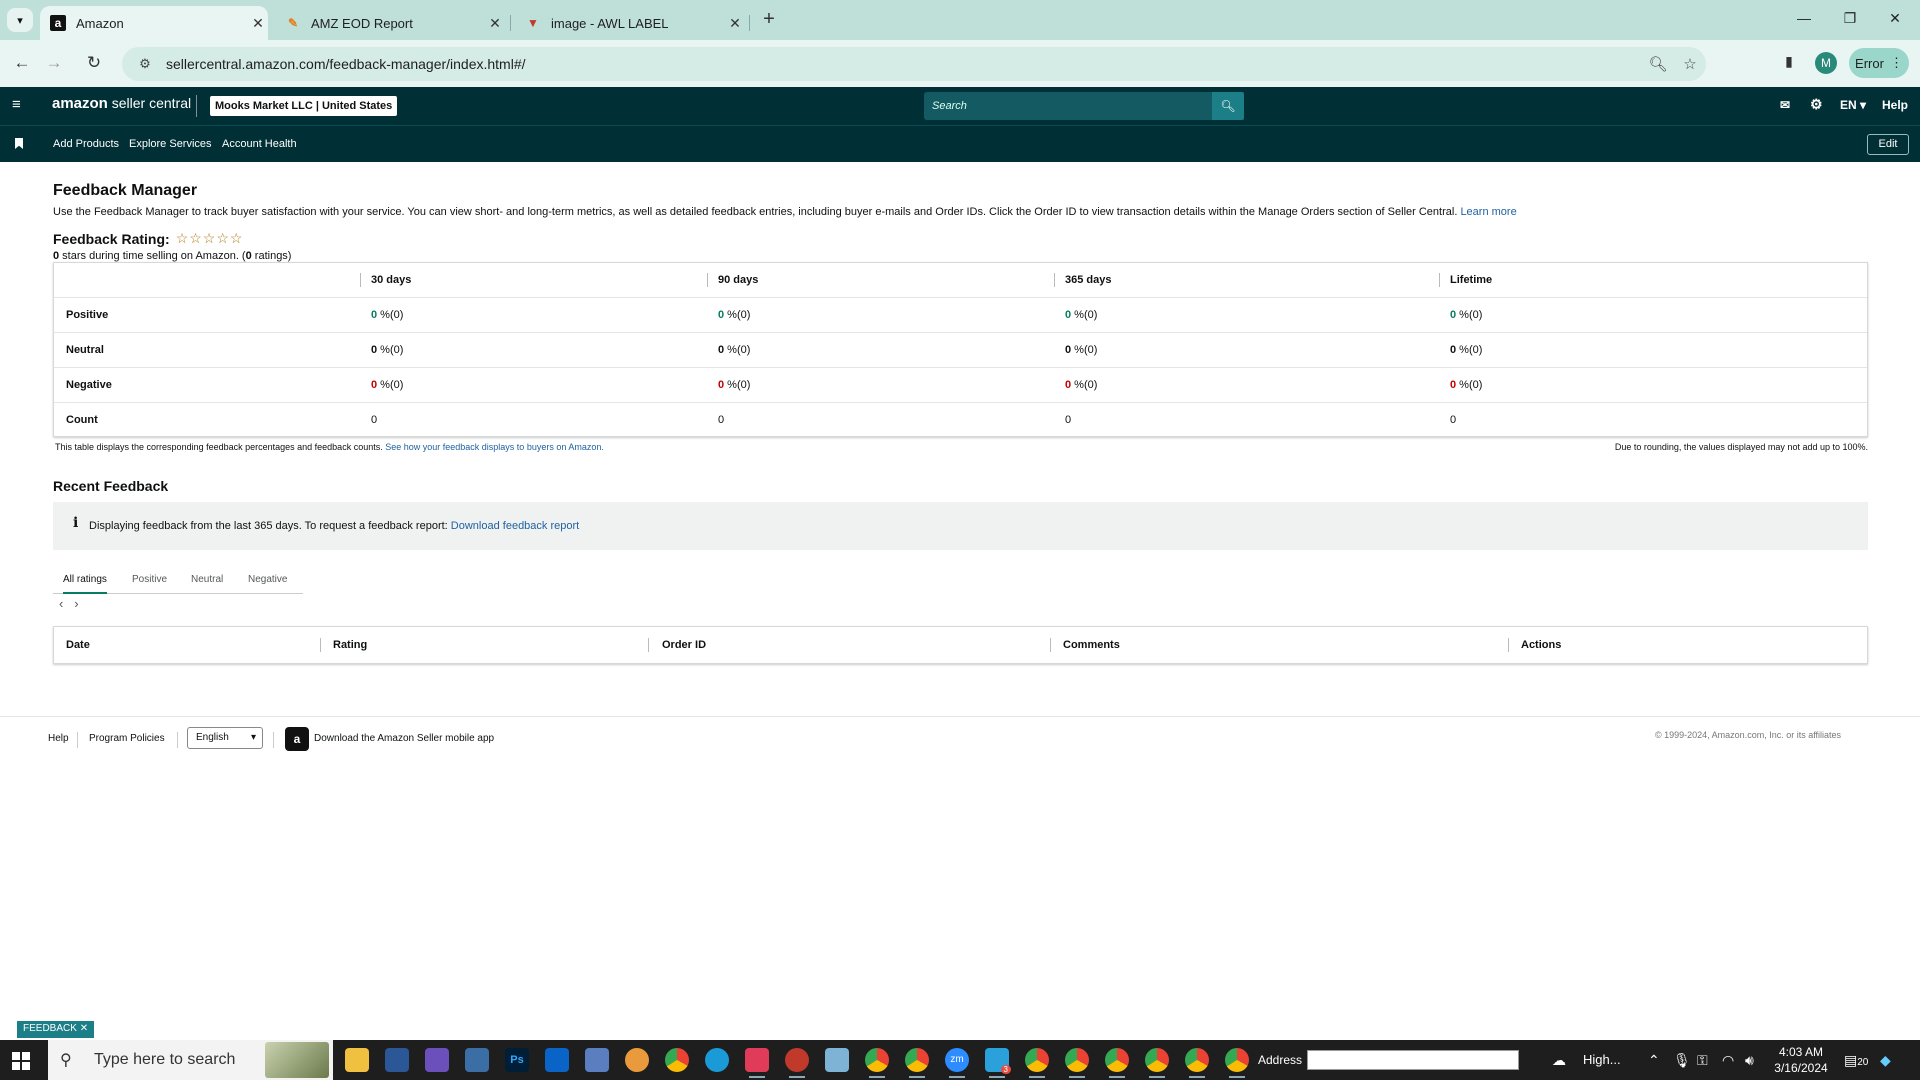 This screenshot has width=1920, height=1080. What do you see at coordinates (1228, 106) in the screenshot?
I see `search-button: 🔍︎` at bounding box center [1228, 106].